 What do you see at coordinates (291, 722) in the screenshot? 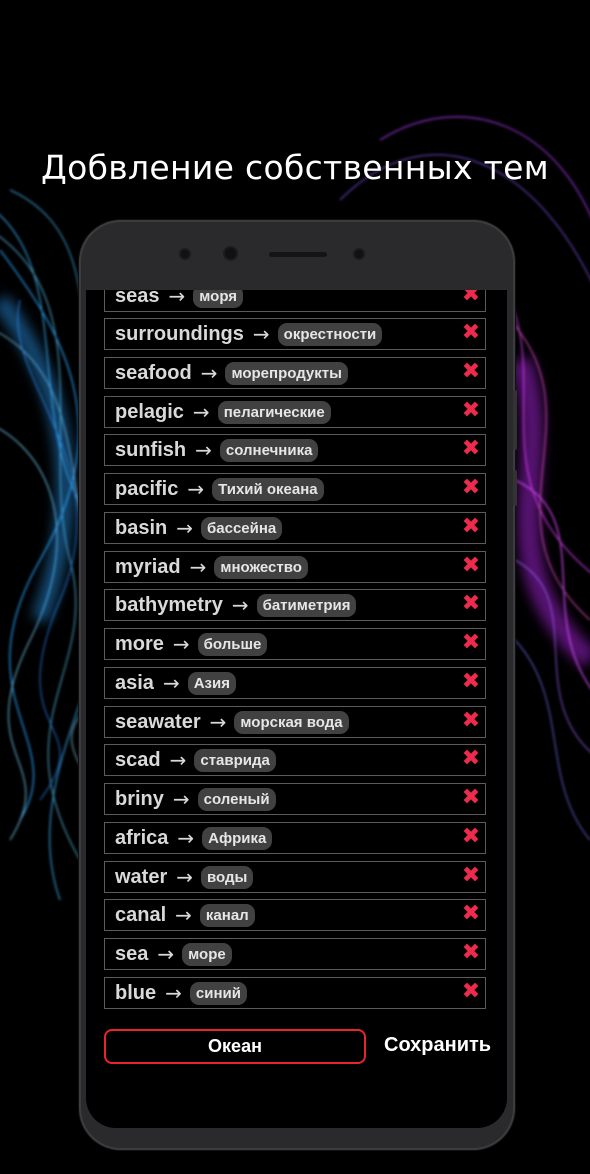
I see `translation-chip: морская вода` at bounding box center [291, 722].